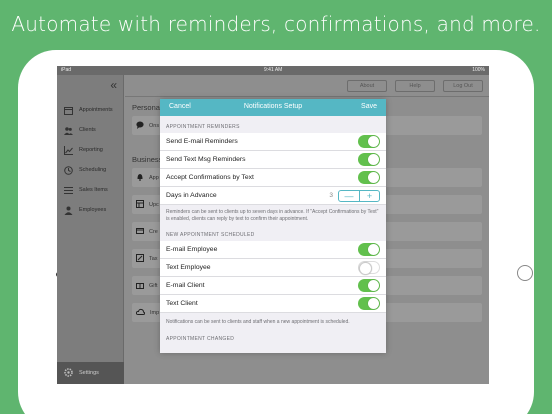 This screenshot has width=552, height=414. What do you see at coordinates (93, 170) in the screenshot?
I see `sidebar-item-label: Scheduling` at bounding box center [93, 170].